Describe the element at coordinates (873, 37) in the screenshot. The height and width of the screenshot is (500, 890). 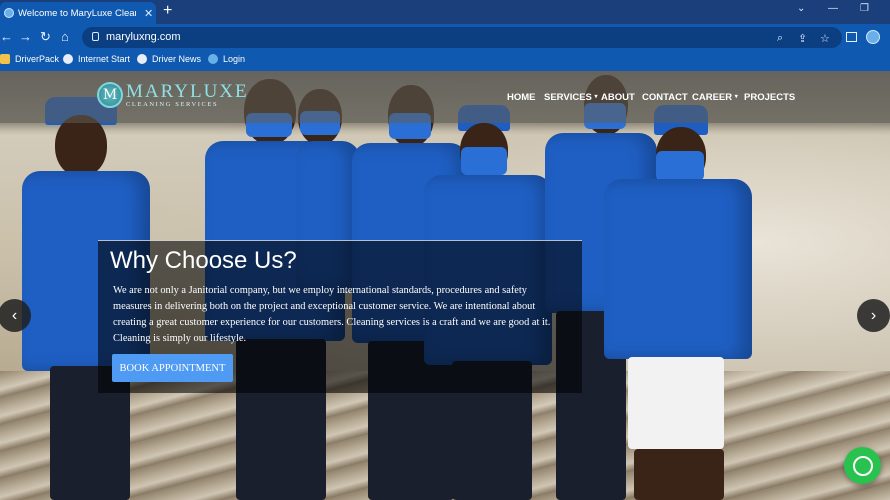
I see `profile-avatar-icon` at that location.